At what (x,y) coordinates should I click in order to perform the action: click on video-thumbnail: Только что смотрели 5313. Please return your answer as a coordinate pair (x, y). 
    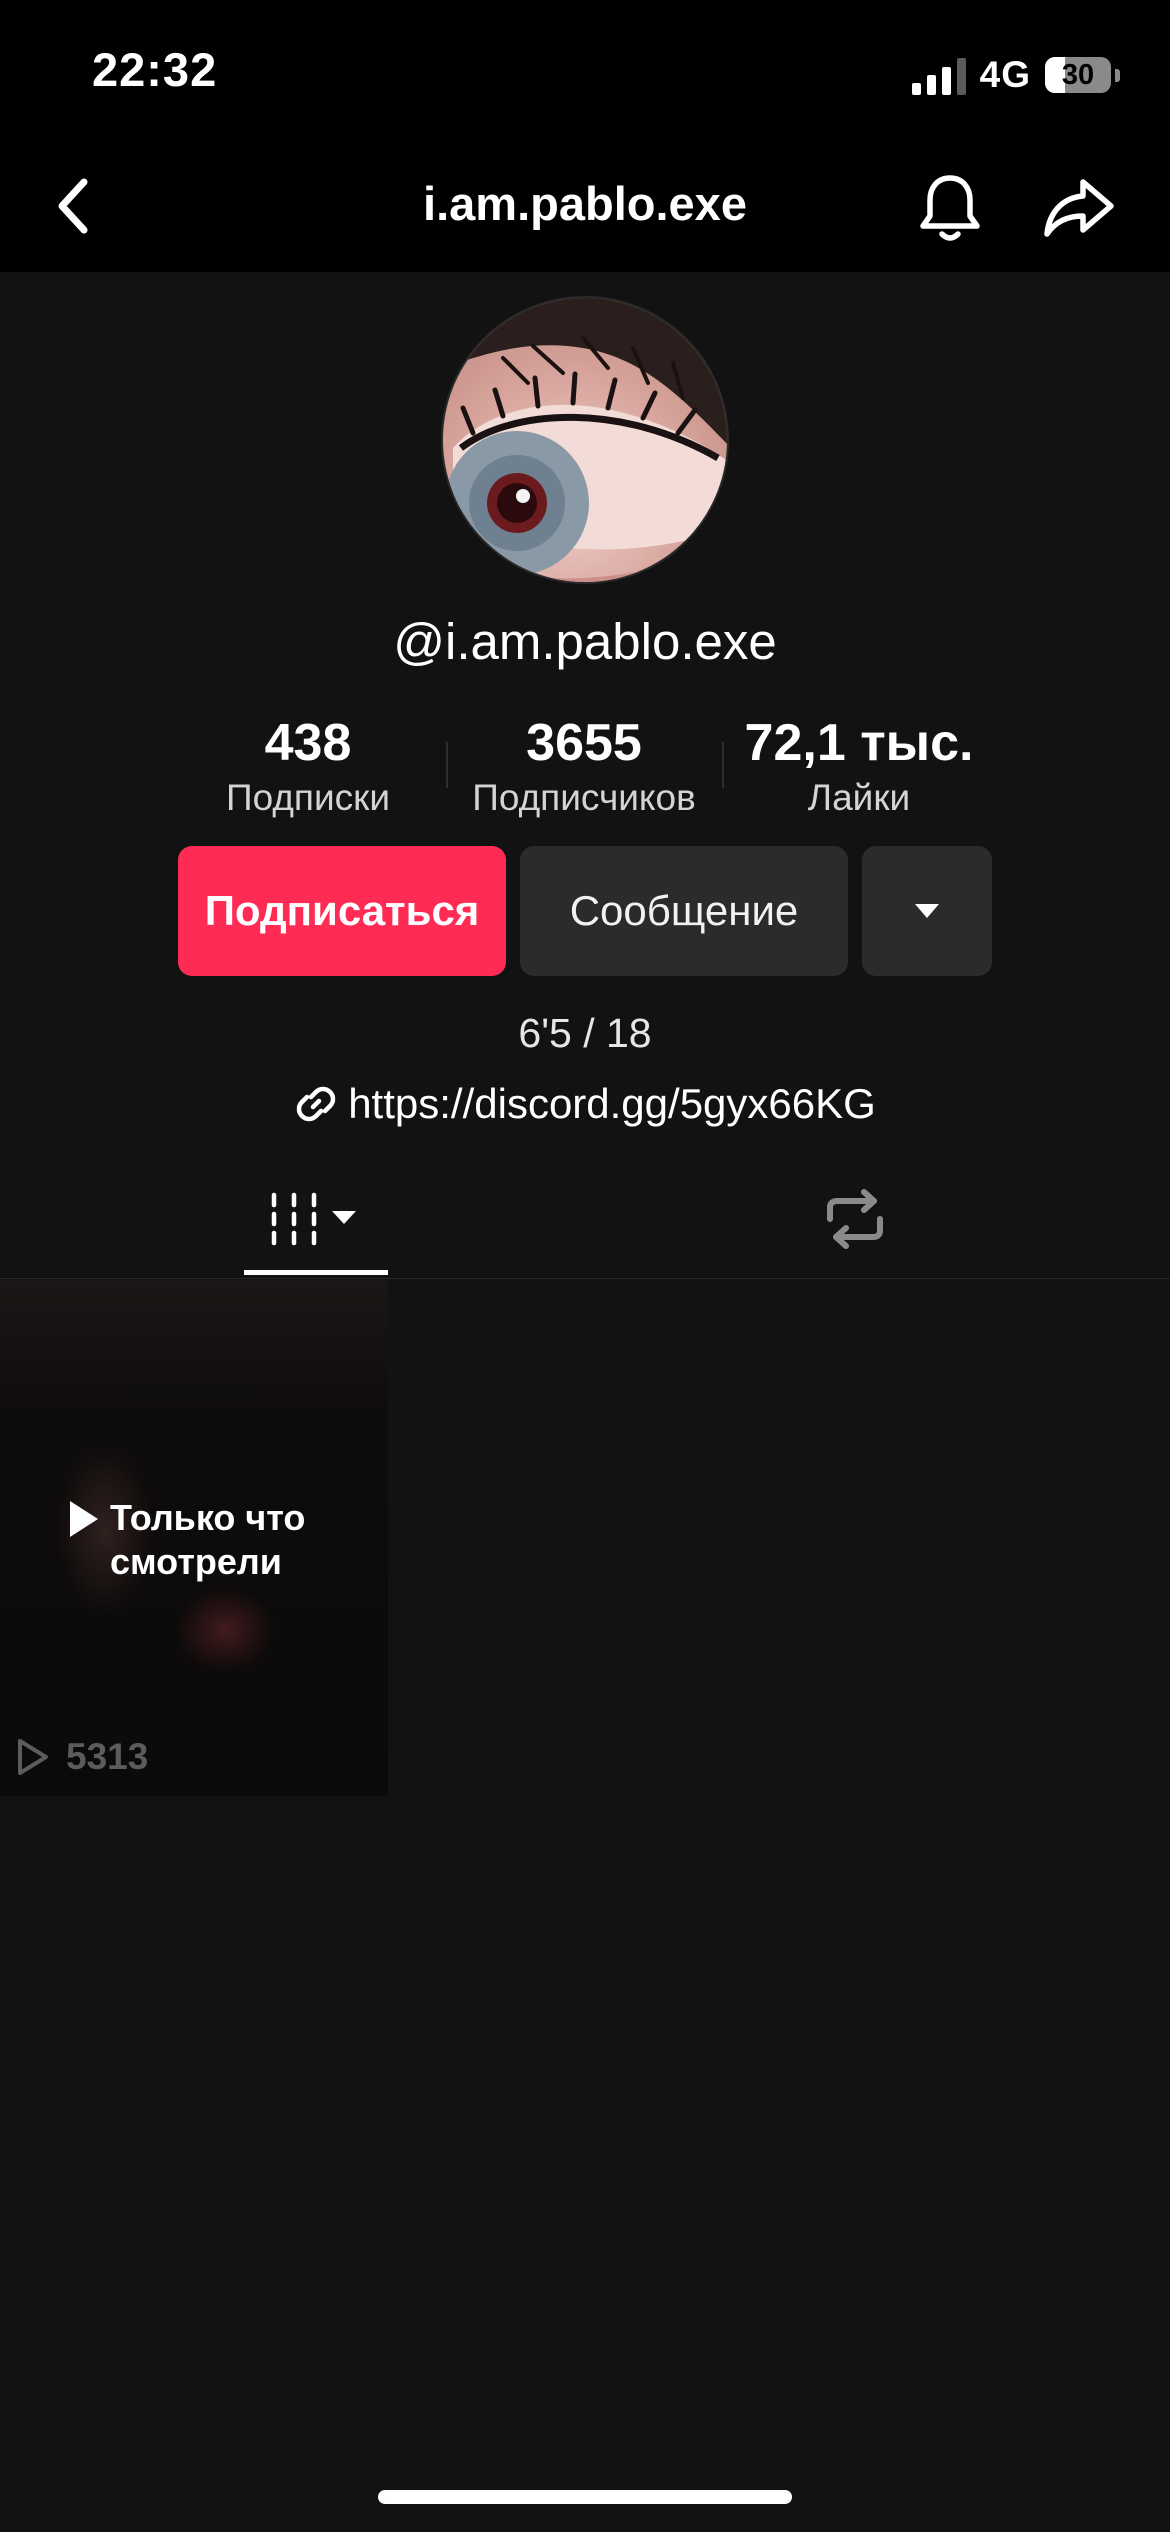
    Looking at the image, I should click on (194, 1538).